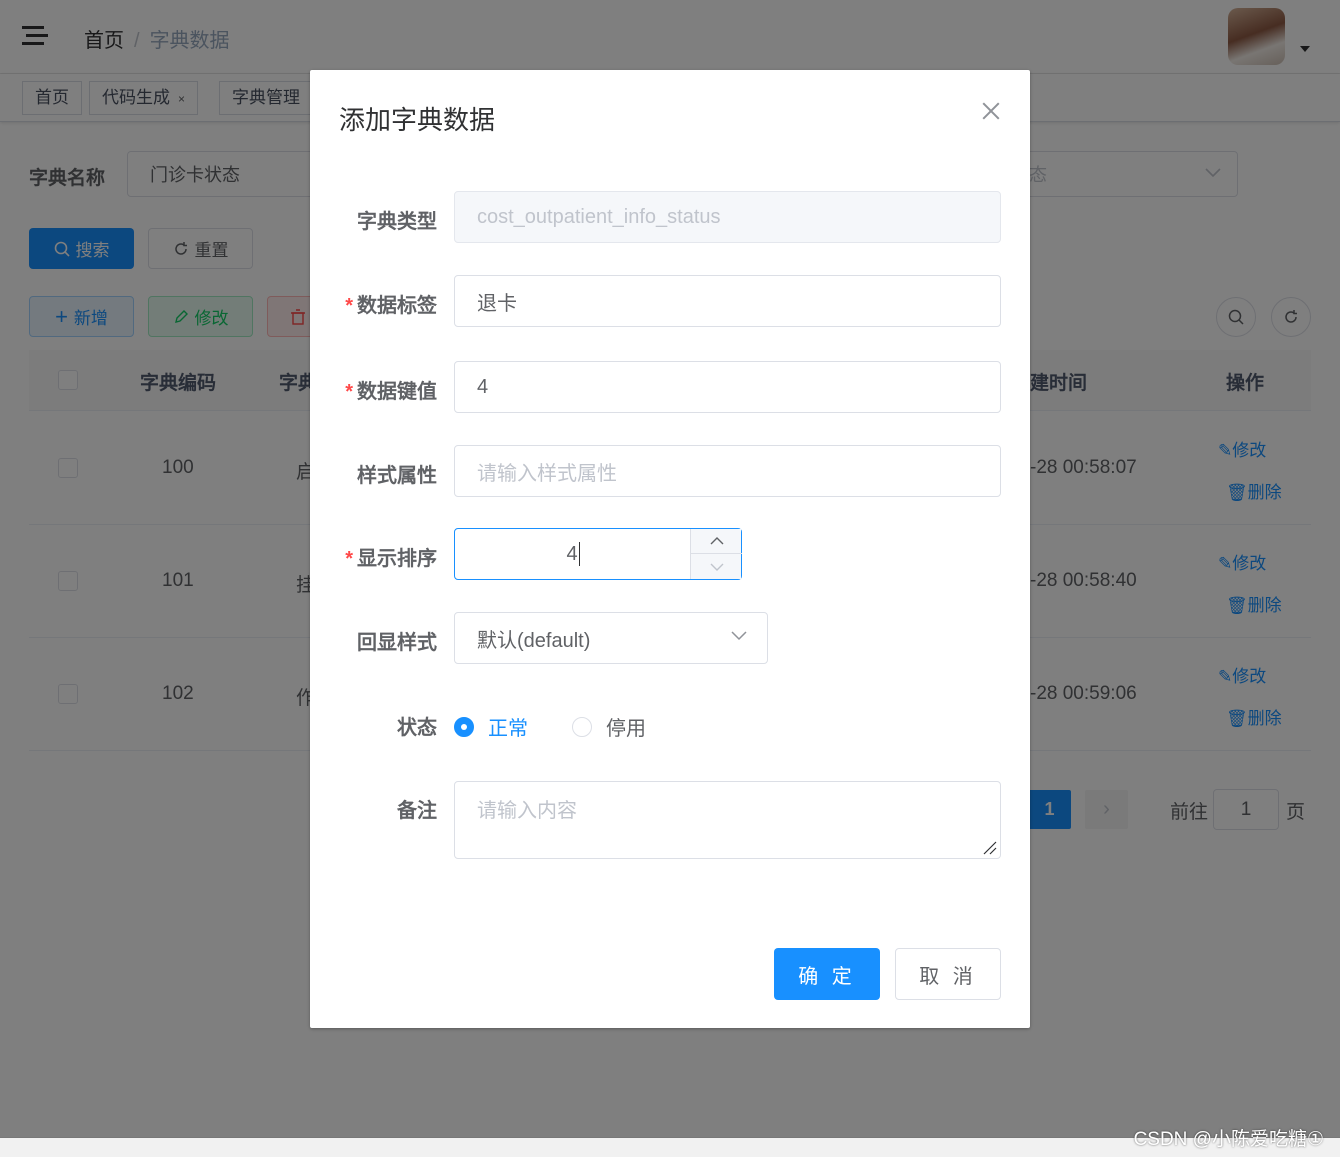 This screenshot has width=1340, height=1157. I want to click on dict-label-input: 退卡, so click(727, 301).